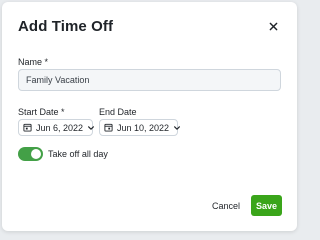 Image resolution: width=320 pixels, height=240 pixels. Describe the element at coordinates (143, 127) in the screenshot. I see `end-date-value: Jun 10, 2022` at that location.